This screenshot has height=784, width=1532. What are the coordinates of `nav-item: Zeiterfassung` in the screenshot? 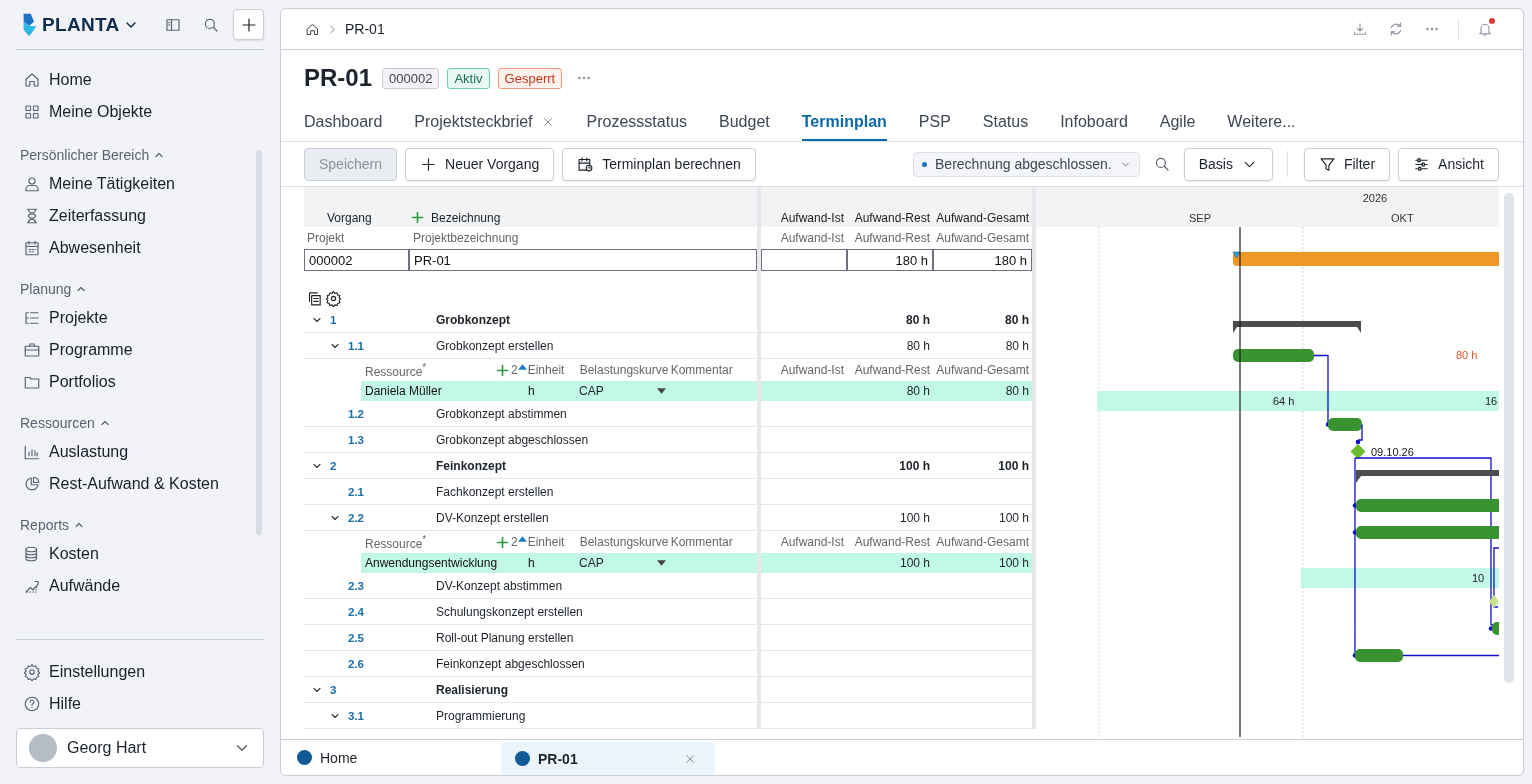 It's located at (136, 216).